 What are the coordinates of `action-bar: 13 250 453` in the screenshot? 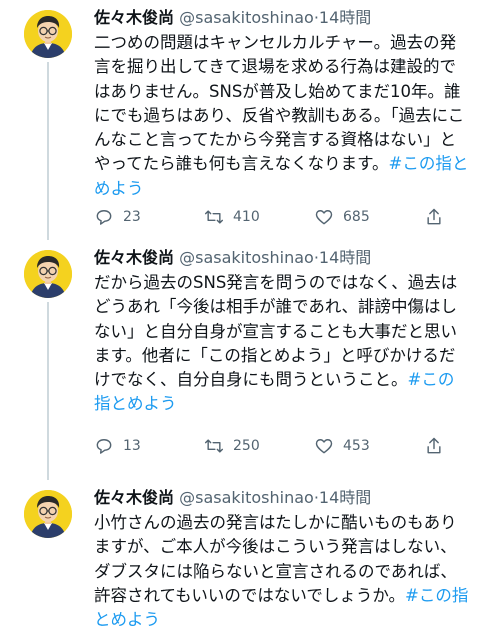 It's located at (274, 446).